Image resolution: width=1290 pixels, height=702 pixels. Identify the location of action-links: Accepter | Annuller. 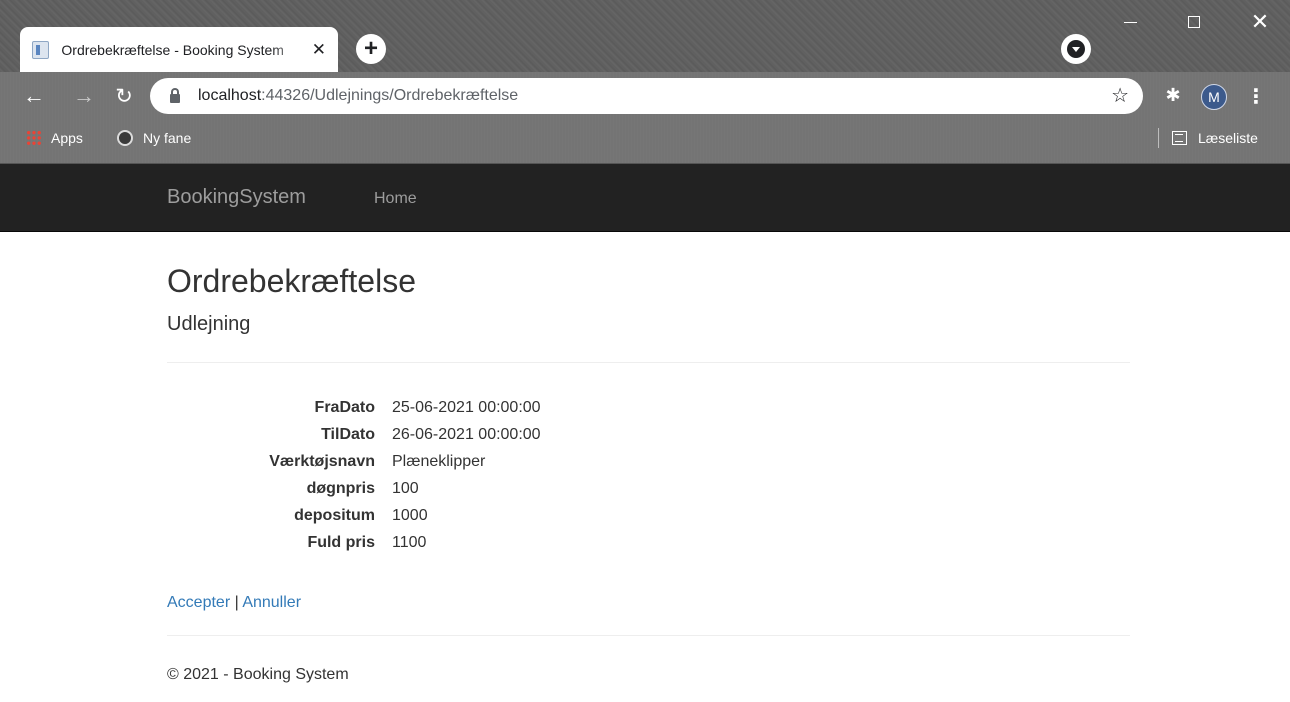
(648, 603).